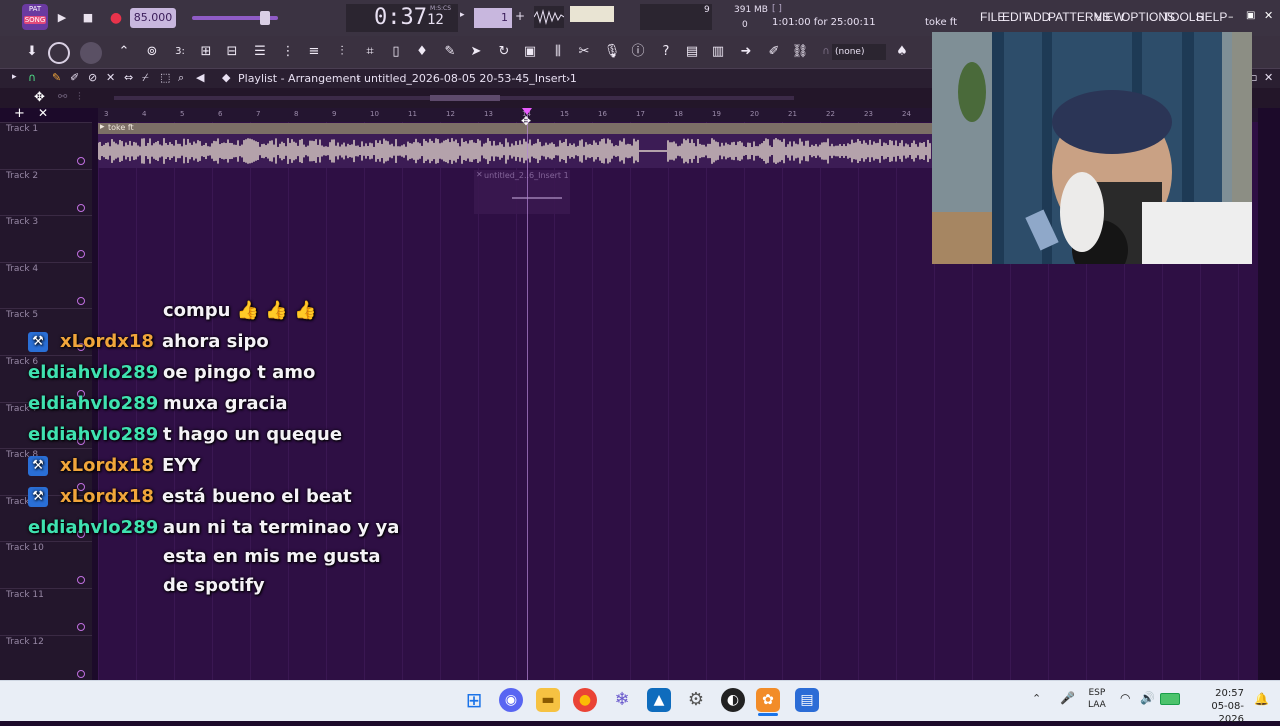  What do you see at coordinates (32, 77) in the screenshot?
I see `snap-magnet-icon: ∩` at bounding box center [32, 77].